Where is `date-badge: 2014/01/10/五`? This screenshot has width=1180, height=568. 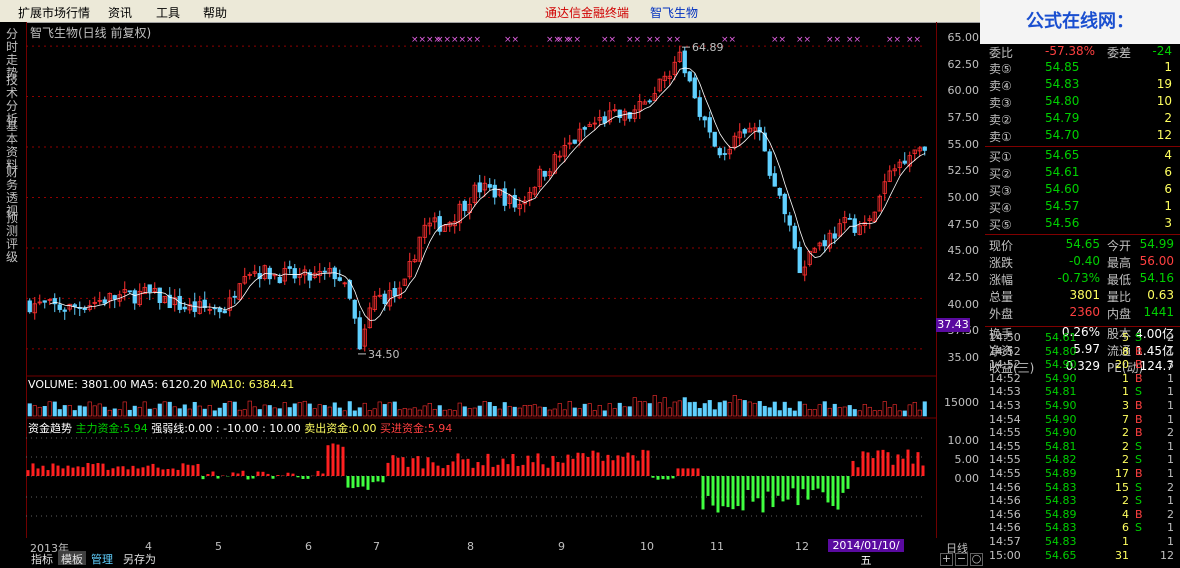
date-badge: 2014/01/10/五 is located at coordinates (866, 553).